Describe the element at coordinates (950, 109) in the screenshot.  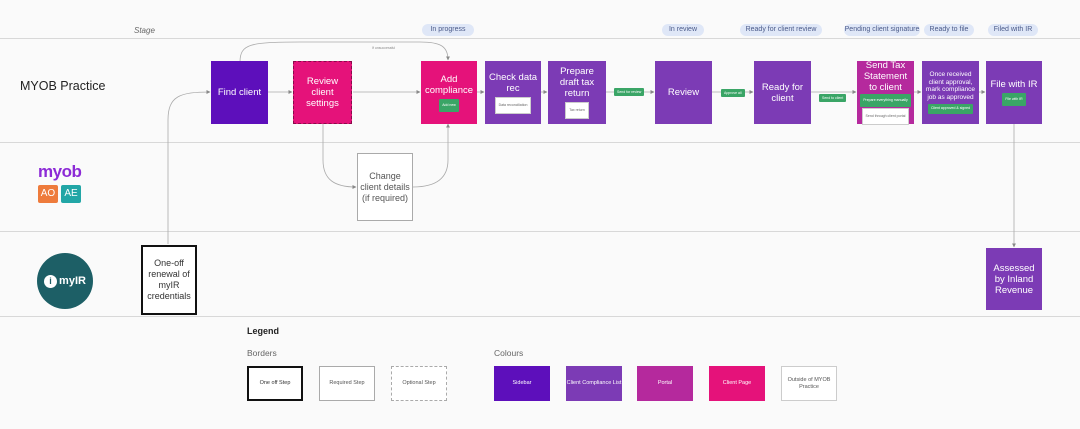
I see `client-approved-chip: Client approved & signed` at that location.